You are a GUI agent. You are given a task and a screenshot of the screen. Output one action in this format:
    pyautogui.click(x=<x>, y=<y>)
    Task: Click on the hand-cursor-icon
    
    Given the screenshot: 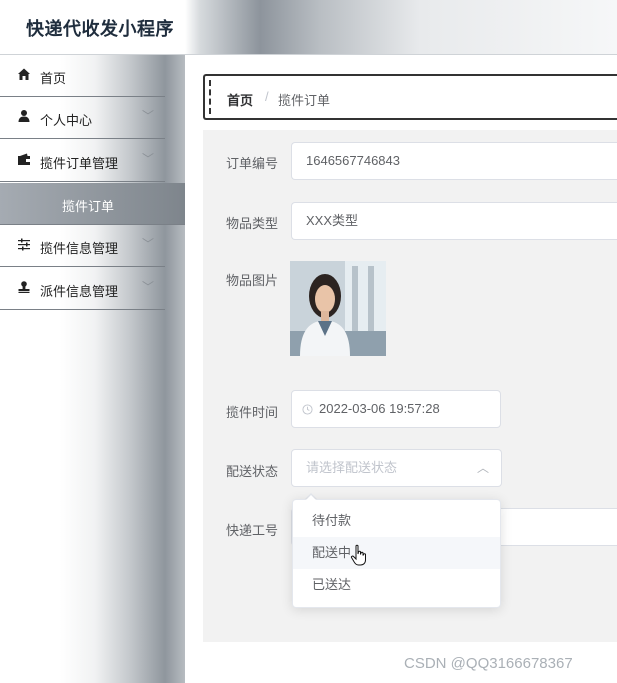 What is the action you would take?
    pyautogui.click(x=358, y=555)
    